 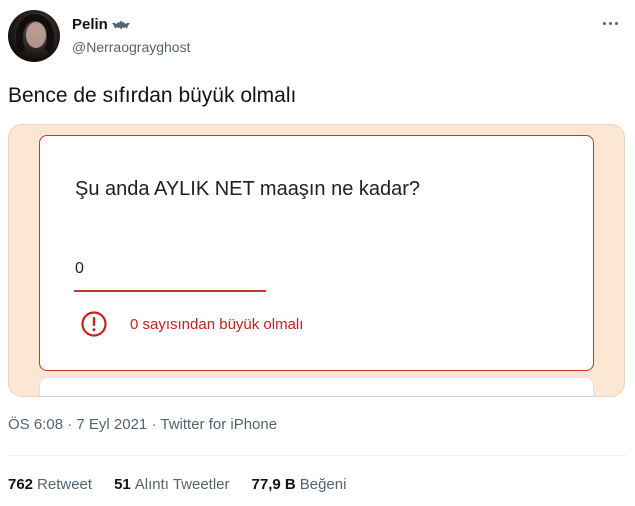 What do you see at coordinates (111, 424) in the screenshot?
I see `tweet-date: 7 Eyl 2021` at bounding box center [111, 424].